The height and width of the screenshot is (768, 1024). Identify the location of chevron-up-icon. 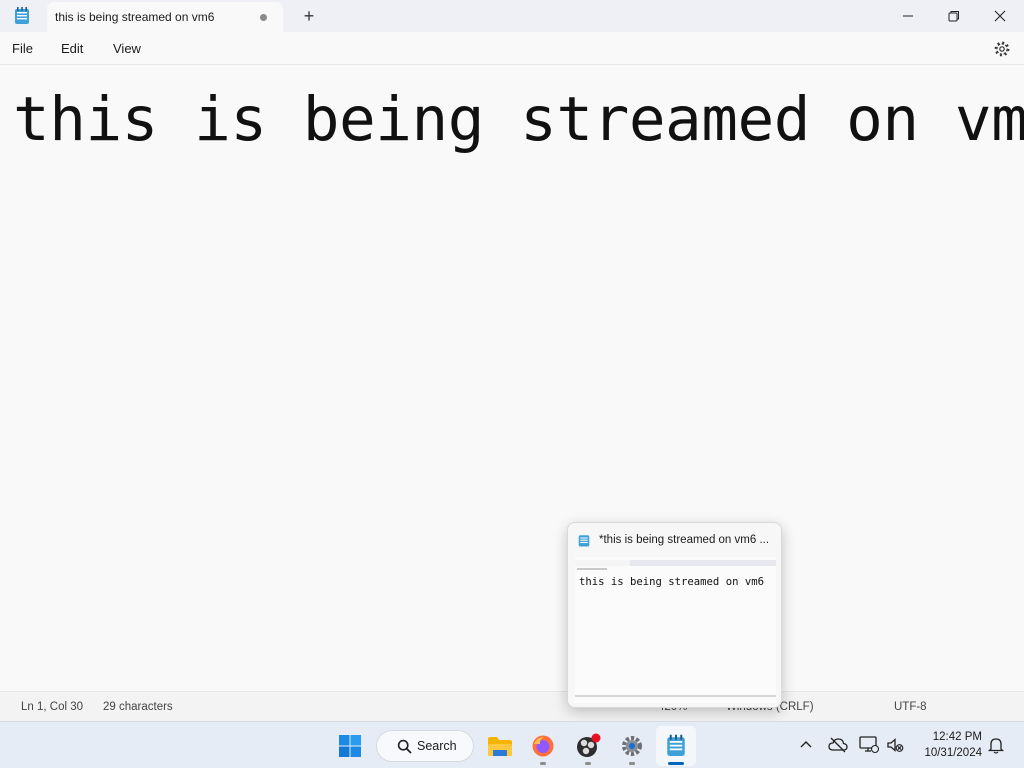
(806, 745).